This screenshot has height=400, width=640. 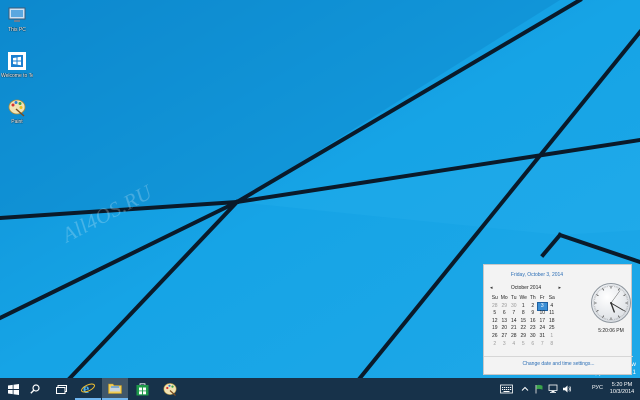 What do you see at coordinates (506, 389) in the screenshot?
I see `touch-keyboard-icon` at bounding box center [506, 389].